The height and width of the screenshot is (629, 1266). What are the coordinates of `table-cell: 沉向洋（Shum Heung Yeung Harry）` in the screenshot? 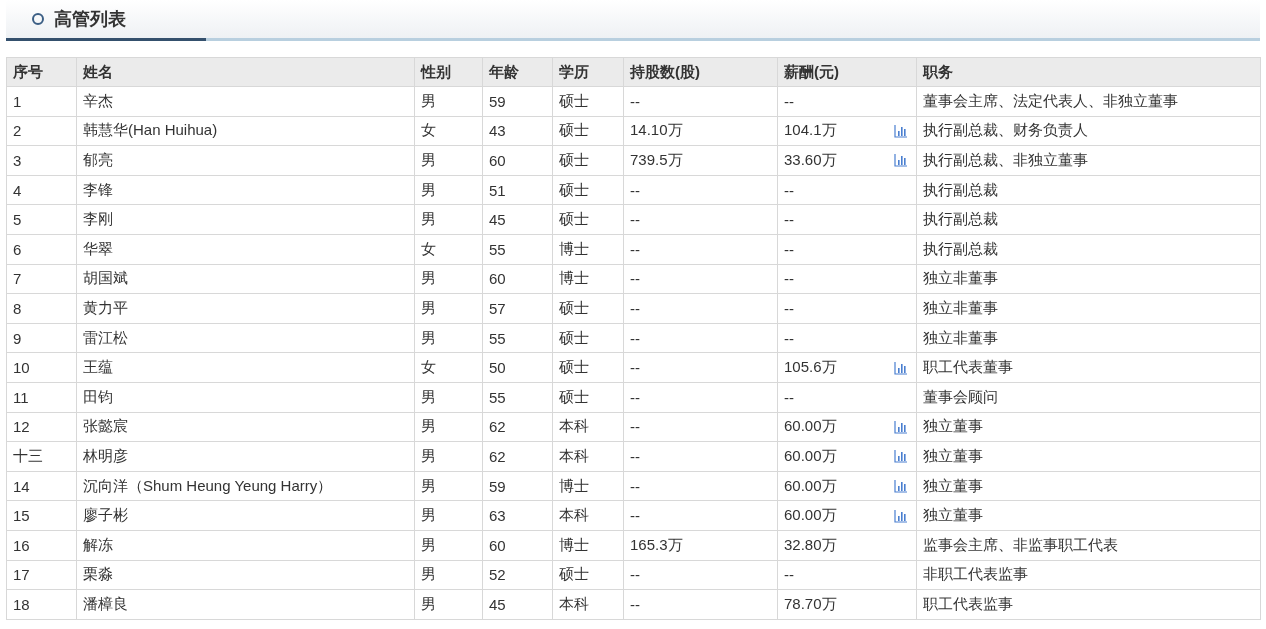 It's located at (208, 486).